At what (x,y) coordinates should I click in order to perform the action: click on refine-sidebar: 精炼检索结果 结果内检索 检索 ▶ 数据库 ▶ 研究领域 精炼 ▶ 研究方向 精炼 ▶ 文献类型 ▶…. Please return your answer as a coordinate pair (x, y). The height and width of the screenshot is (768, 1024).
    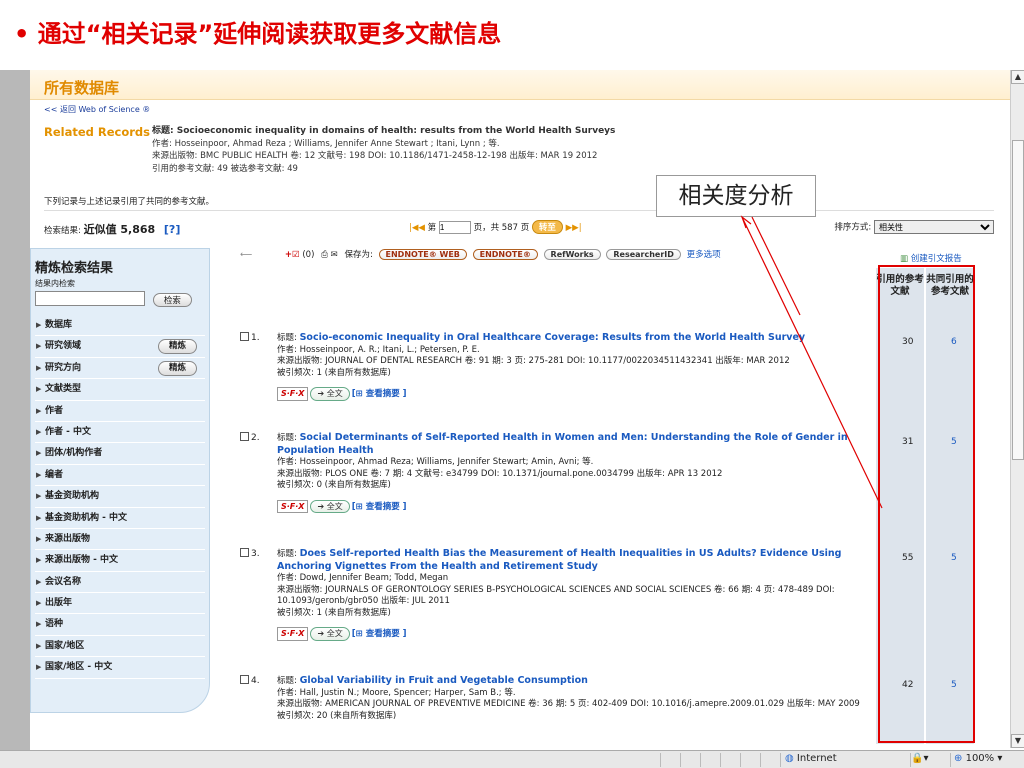
    Looking at the image, I should click on (120, 483).